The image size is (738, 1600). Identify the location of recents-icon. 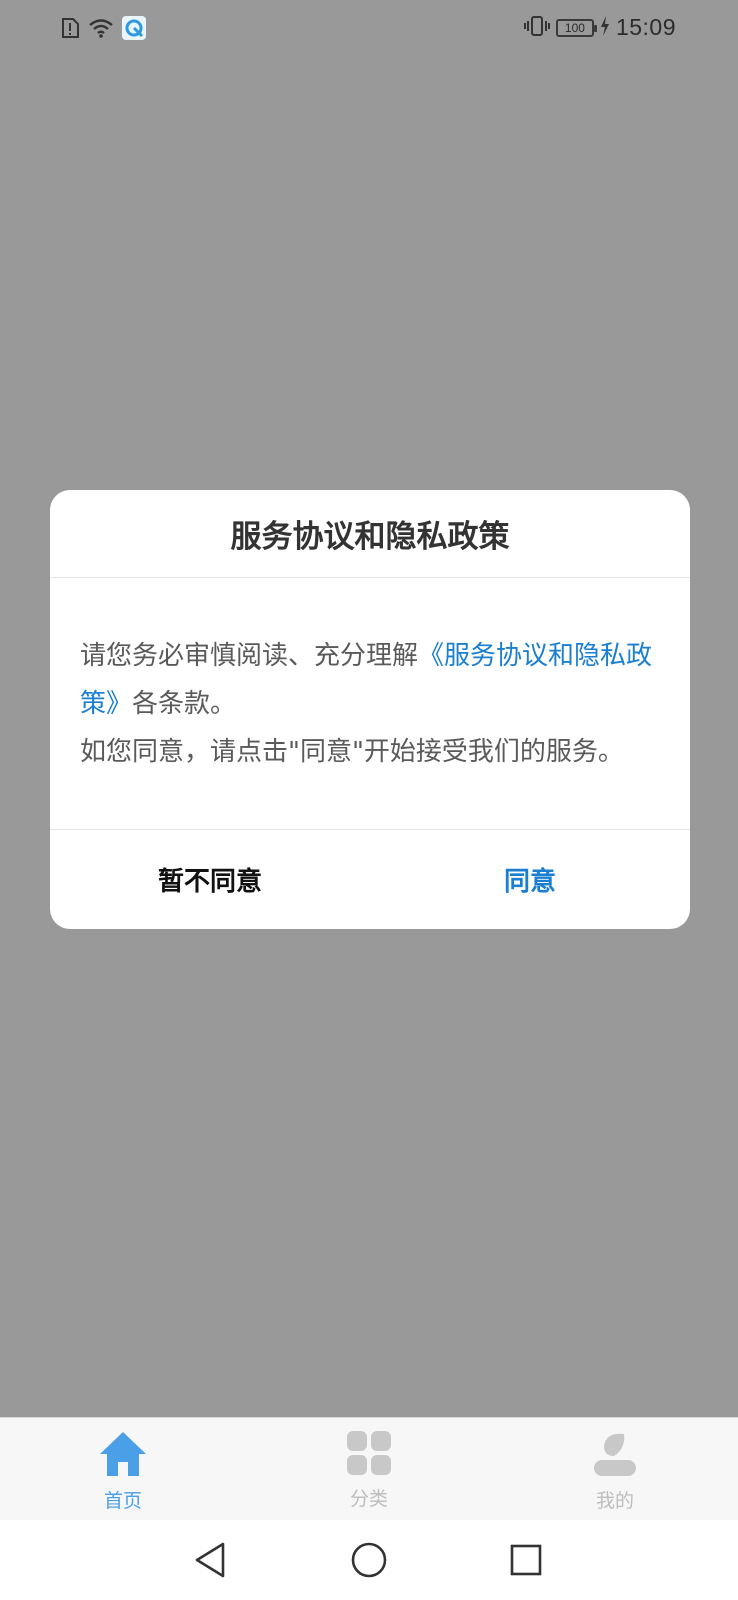
(526, 1560).